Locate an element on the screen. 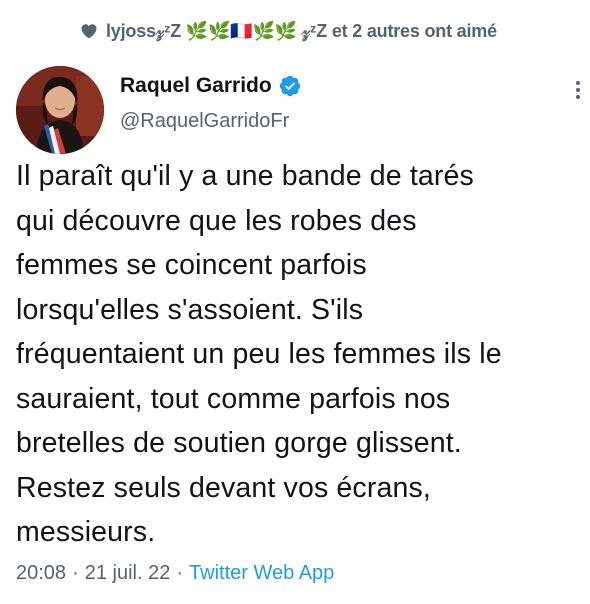 Image resolution: width=590 pixels, height=604 pixels. author-name: Raquel Garrido is located at coordinates (211, 86).